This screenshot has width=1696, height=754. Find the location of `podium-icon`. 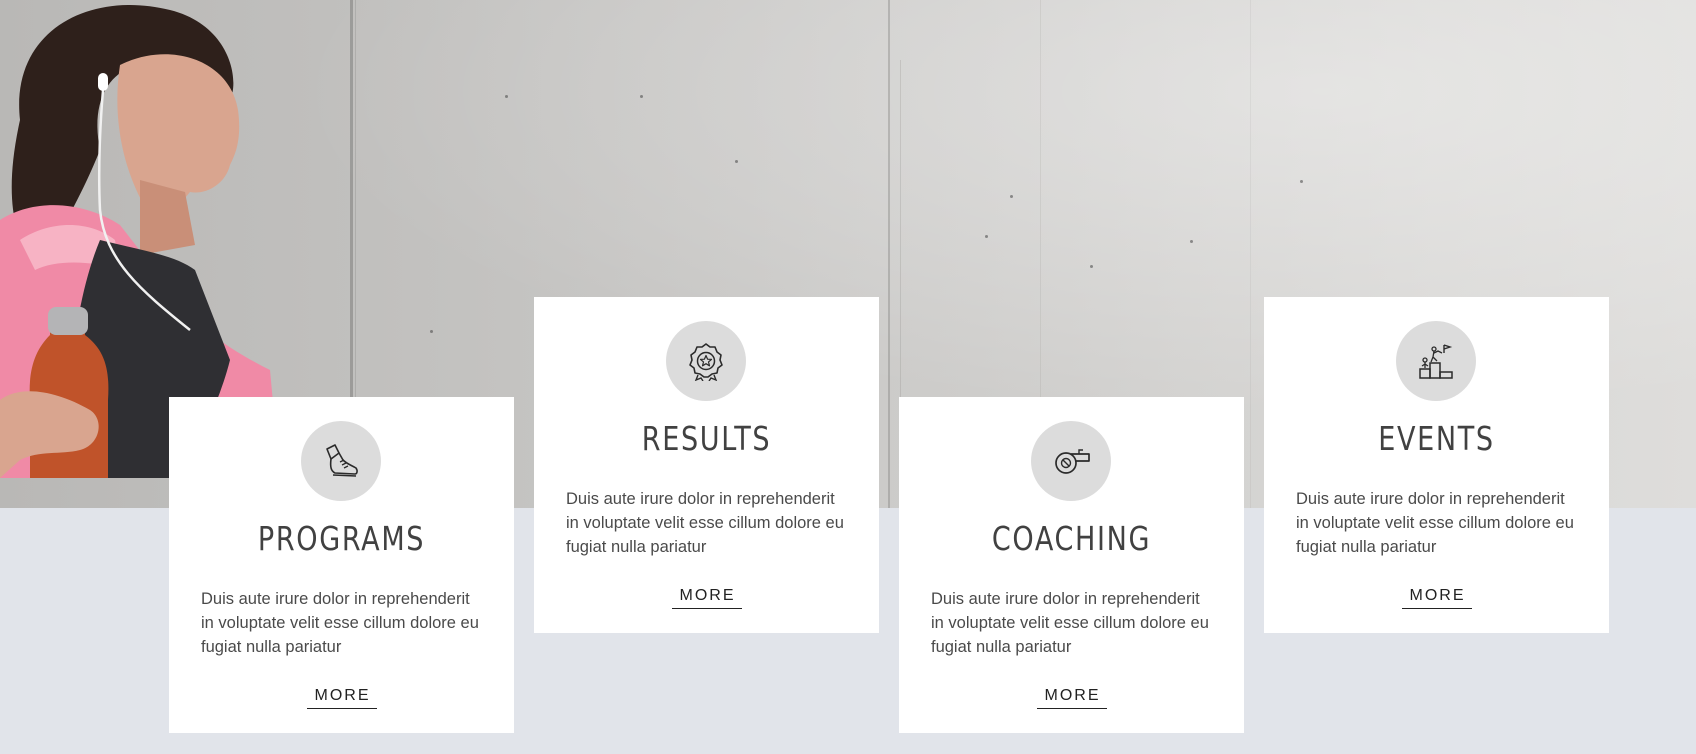

podium-icon is located at coordinates (1436, 361).